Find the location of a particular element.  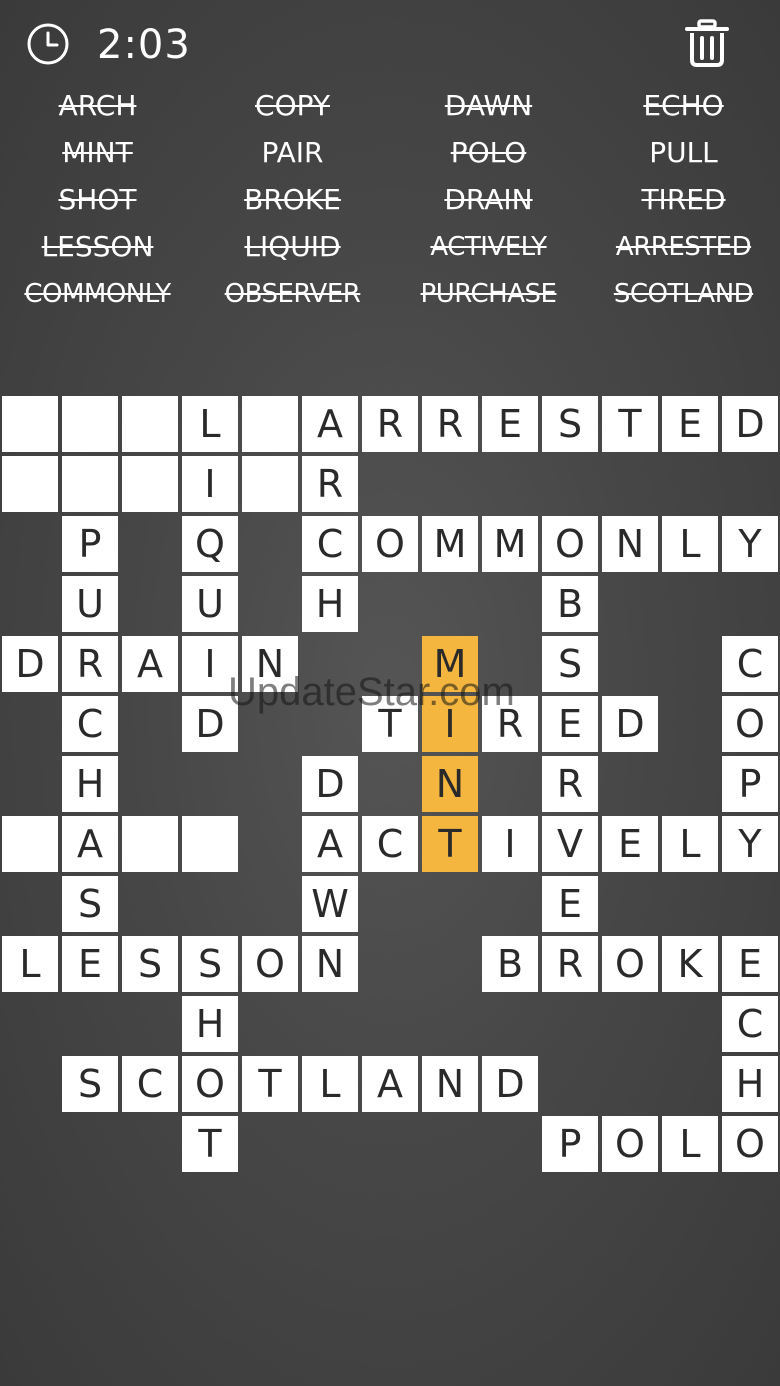

grid-cell: K is located at coordinates (690, 964).